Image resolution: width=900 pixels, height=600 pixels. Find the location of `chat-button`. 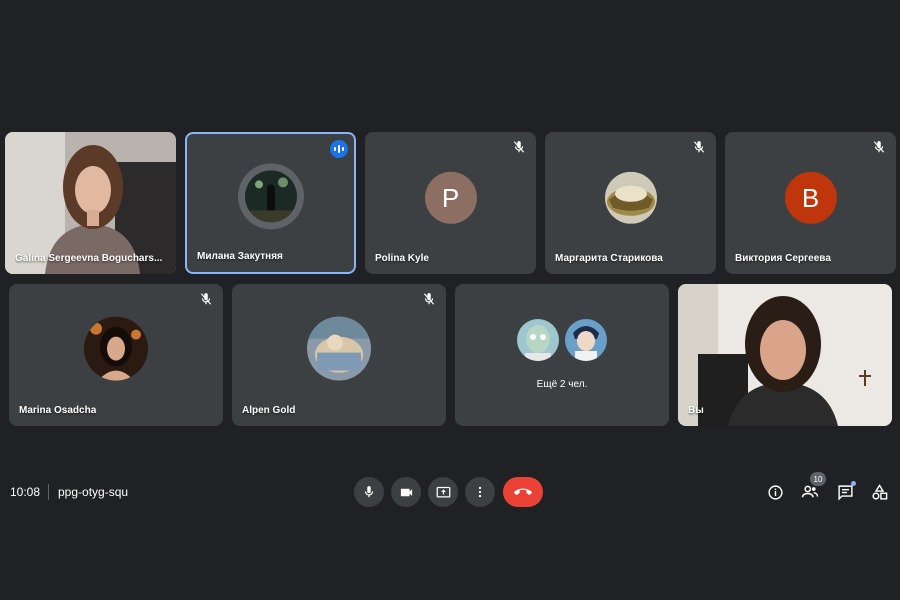

chat-button is located at coordinates (846, 491).